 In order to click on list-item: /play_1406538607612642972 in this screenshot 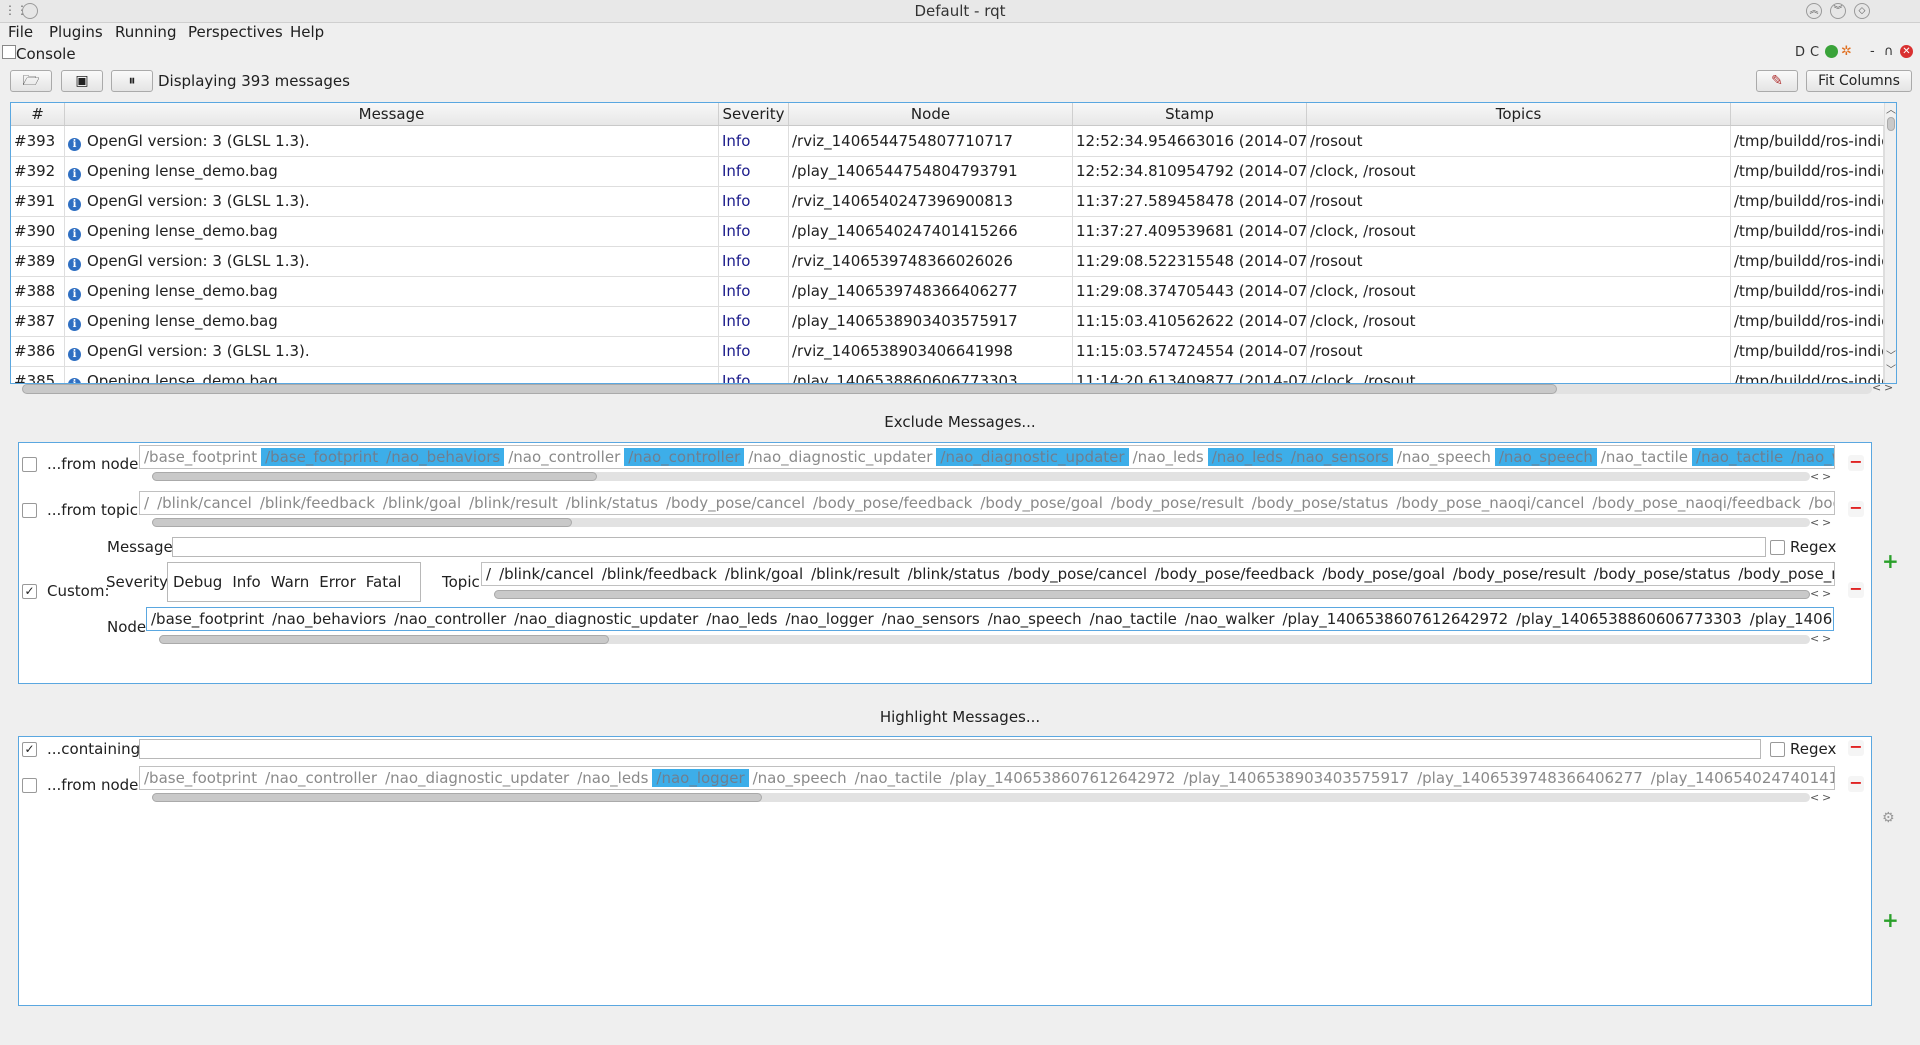, I will do `click(1395, 619)`.